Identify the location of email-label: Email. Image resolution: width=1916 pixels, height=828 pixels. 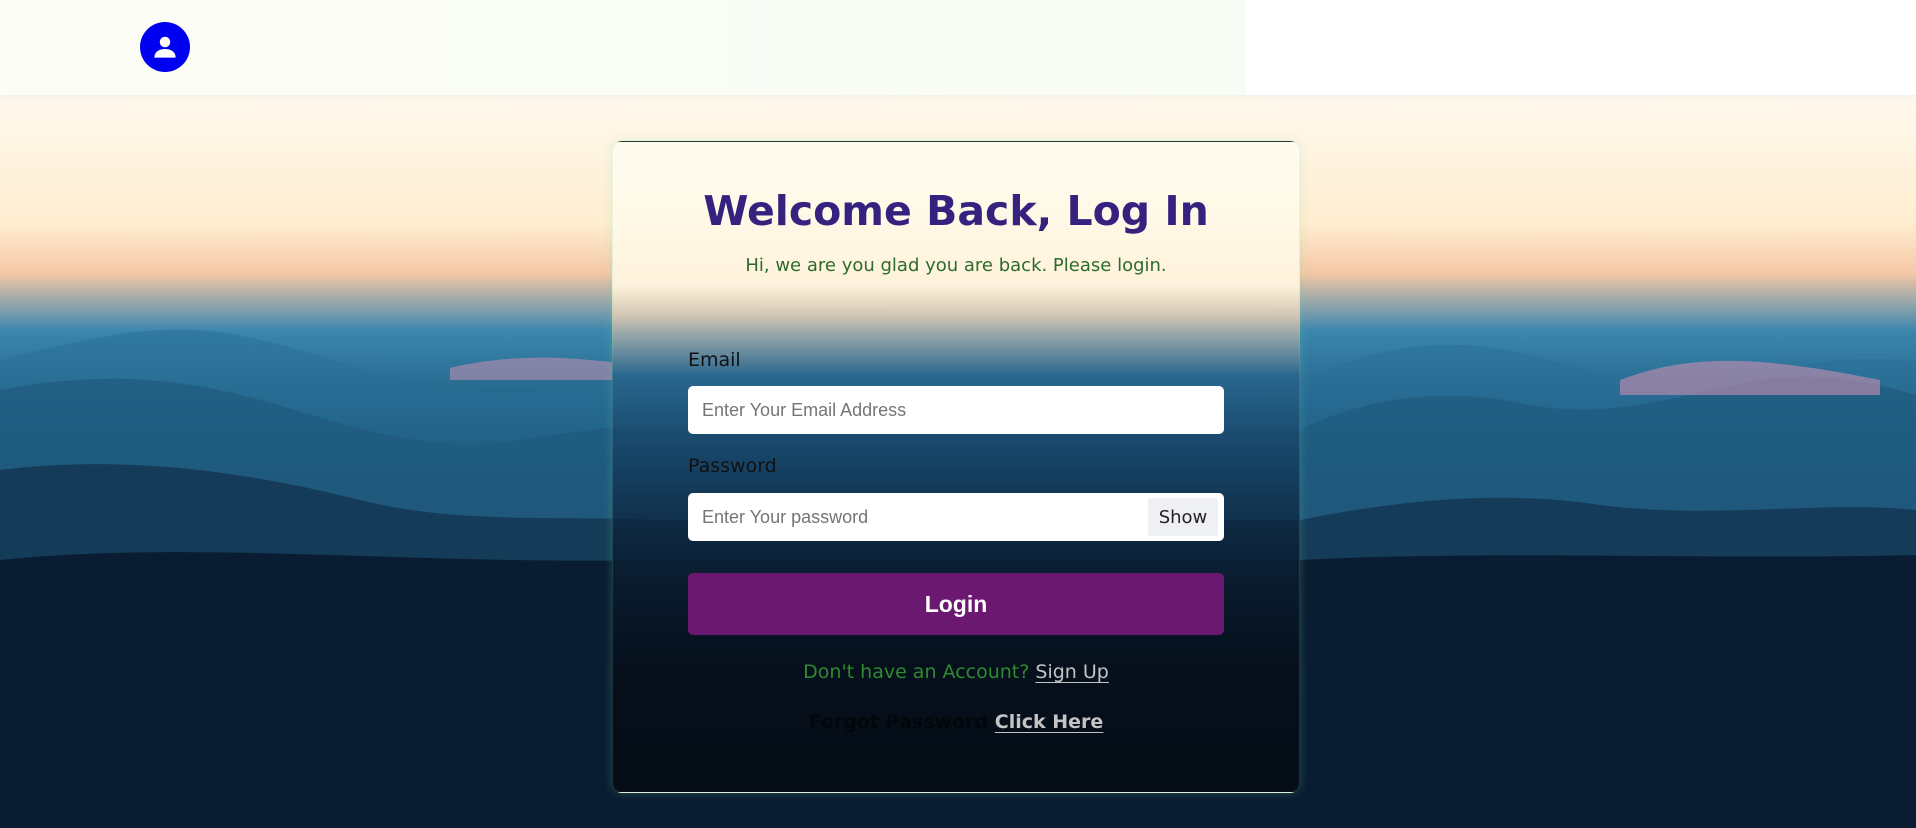
(714, 360).